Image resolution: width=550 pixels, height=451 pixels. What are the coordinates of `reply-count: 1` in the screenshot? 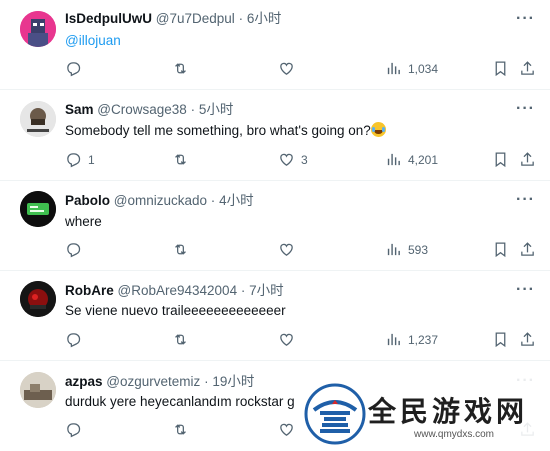 It's located at (91, 159).